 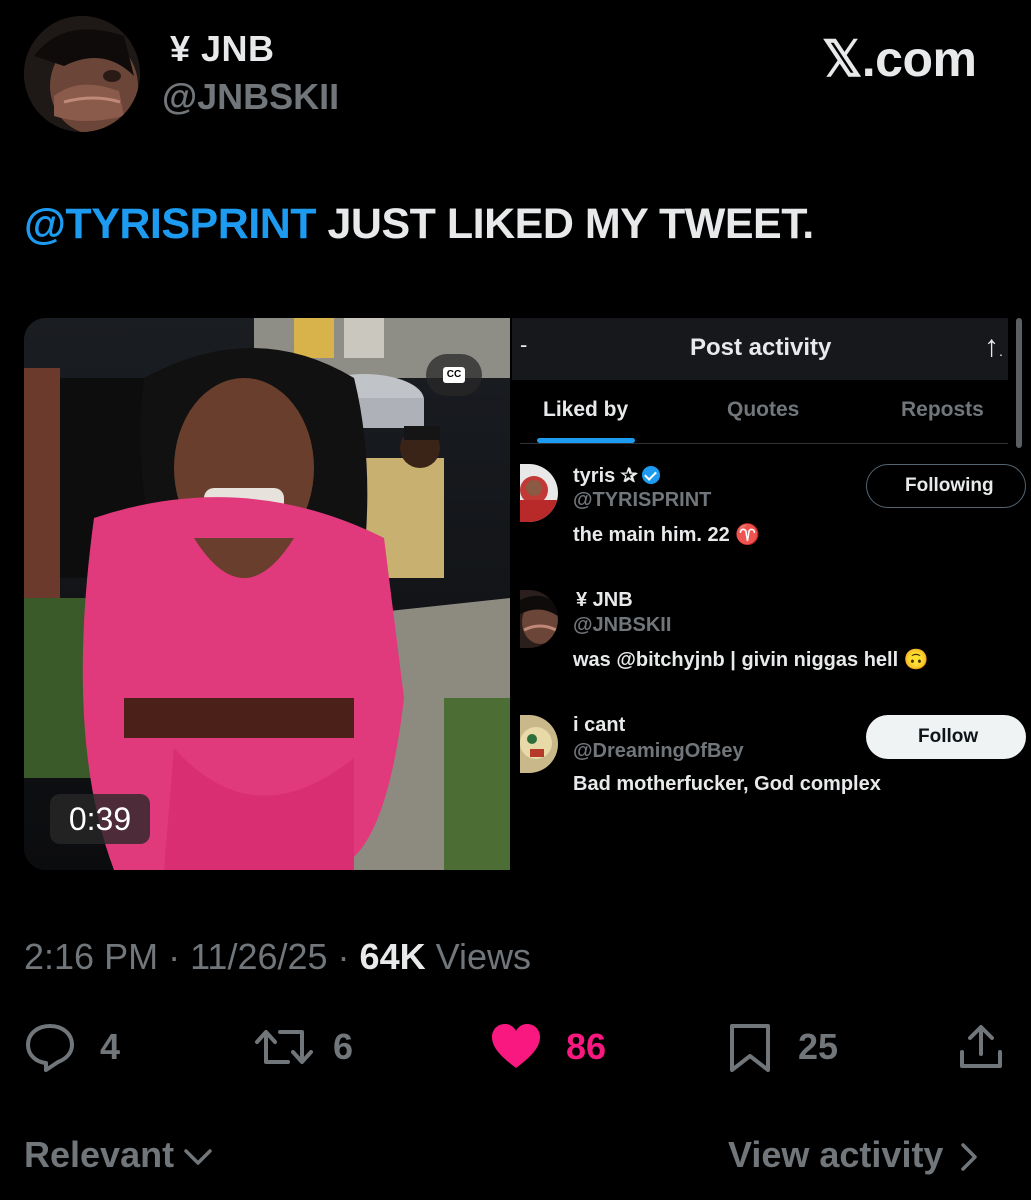 I want to click on video-duration: 0:39, so click(x=100, y=819).